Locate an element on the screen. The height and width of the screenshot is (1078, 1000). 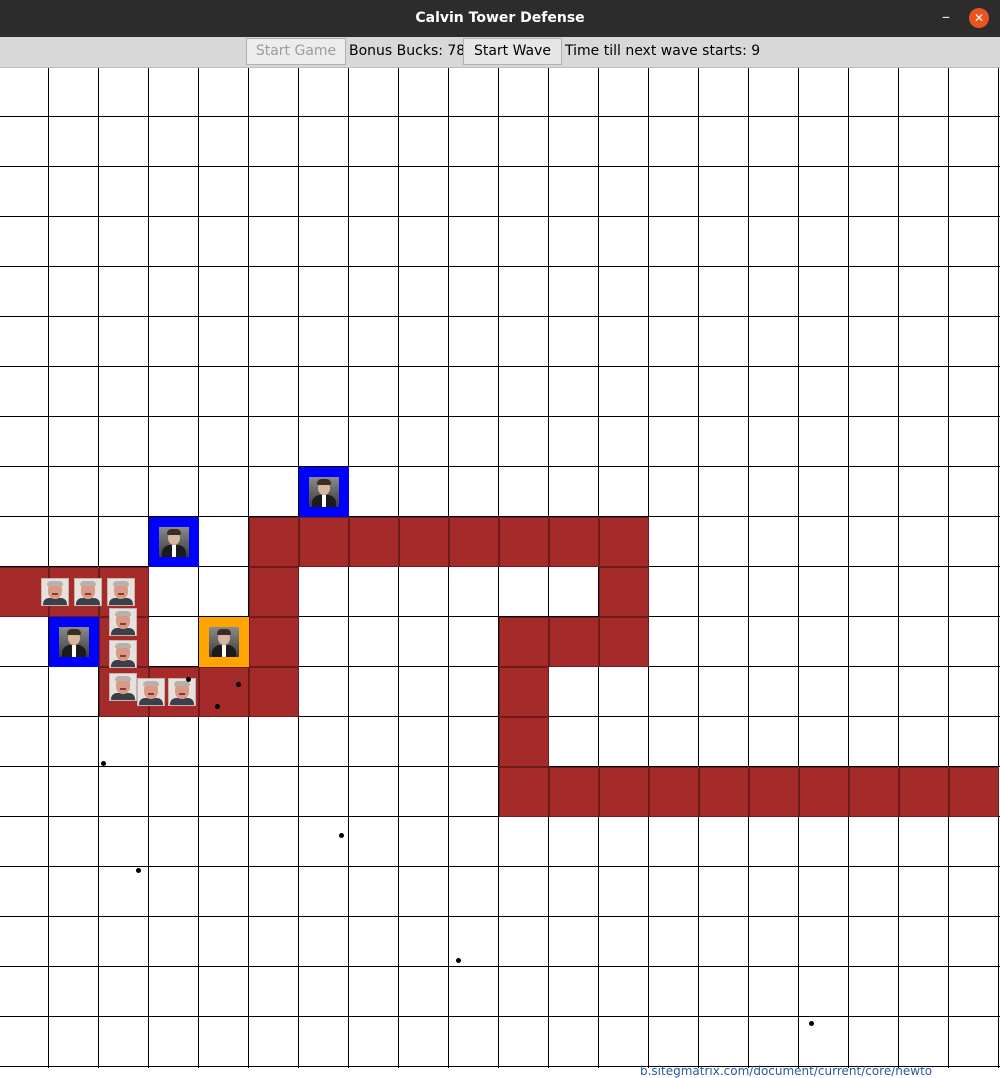
next-wave-timer-label: Time till next wave starts: 9 is located at coordinates (663, 51).